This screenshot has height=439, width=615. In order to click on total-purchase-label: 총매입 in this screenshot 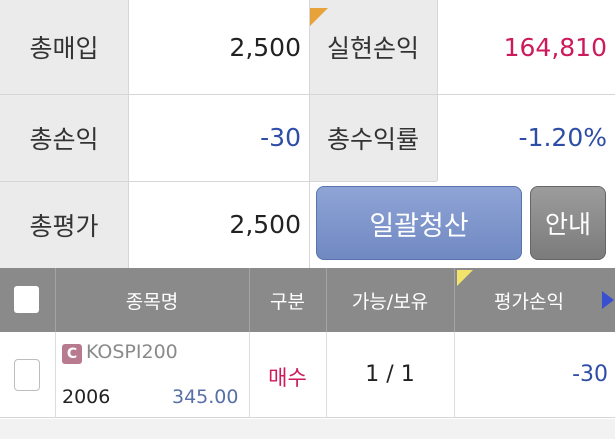, I will do `click(64, 47)`.